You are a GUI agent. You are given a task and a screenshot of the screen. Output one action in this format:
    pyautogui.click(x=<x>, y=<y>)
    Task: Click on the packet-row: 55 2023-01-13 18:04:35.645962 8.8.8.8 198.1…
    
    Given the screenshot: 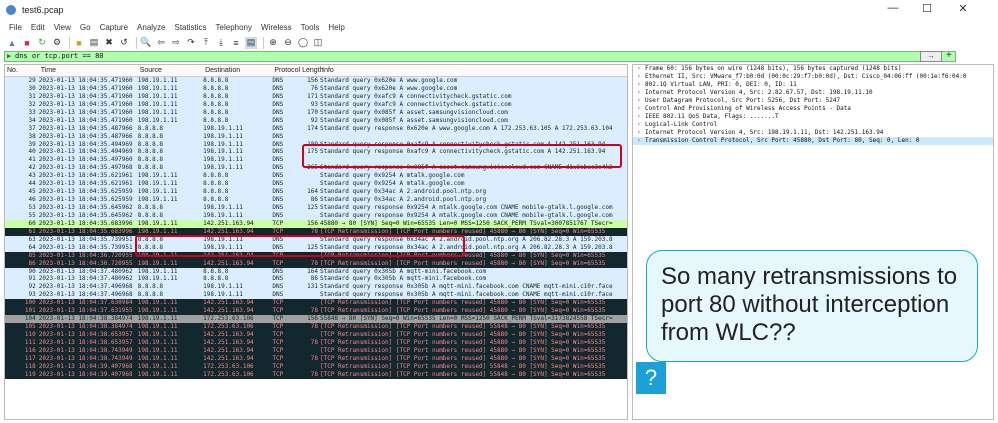 What is the action you would take?
    pyautogui.click(x=316, y=215)
    